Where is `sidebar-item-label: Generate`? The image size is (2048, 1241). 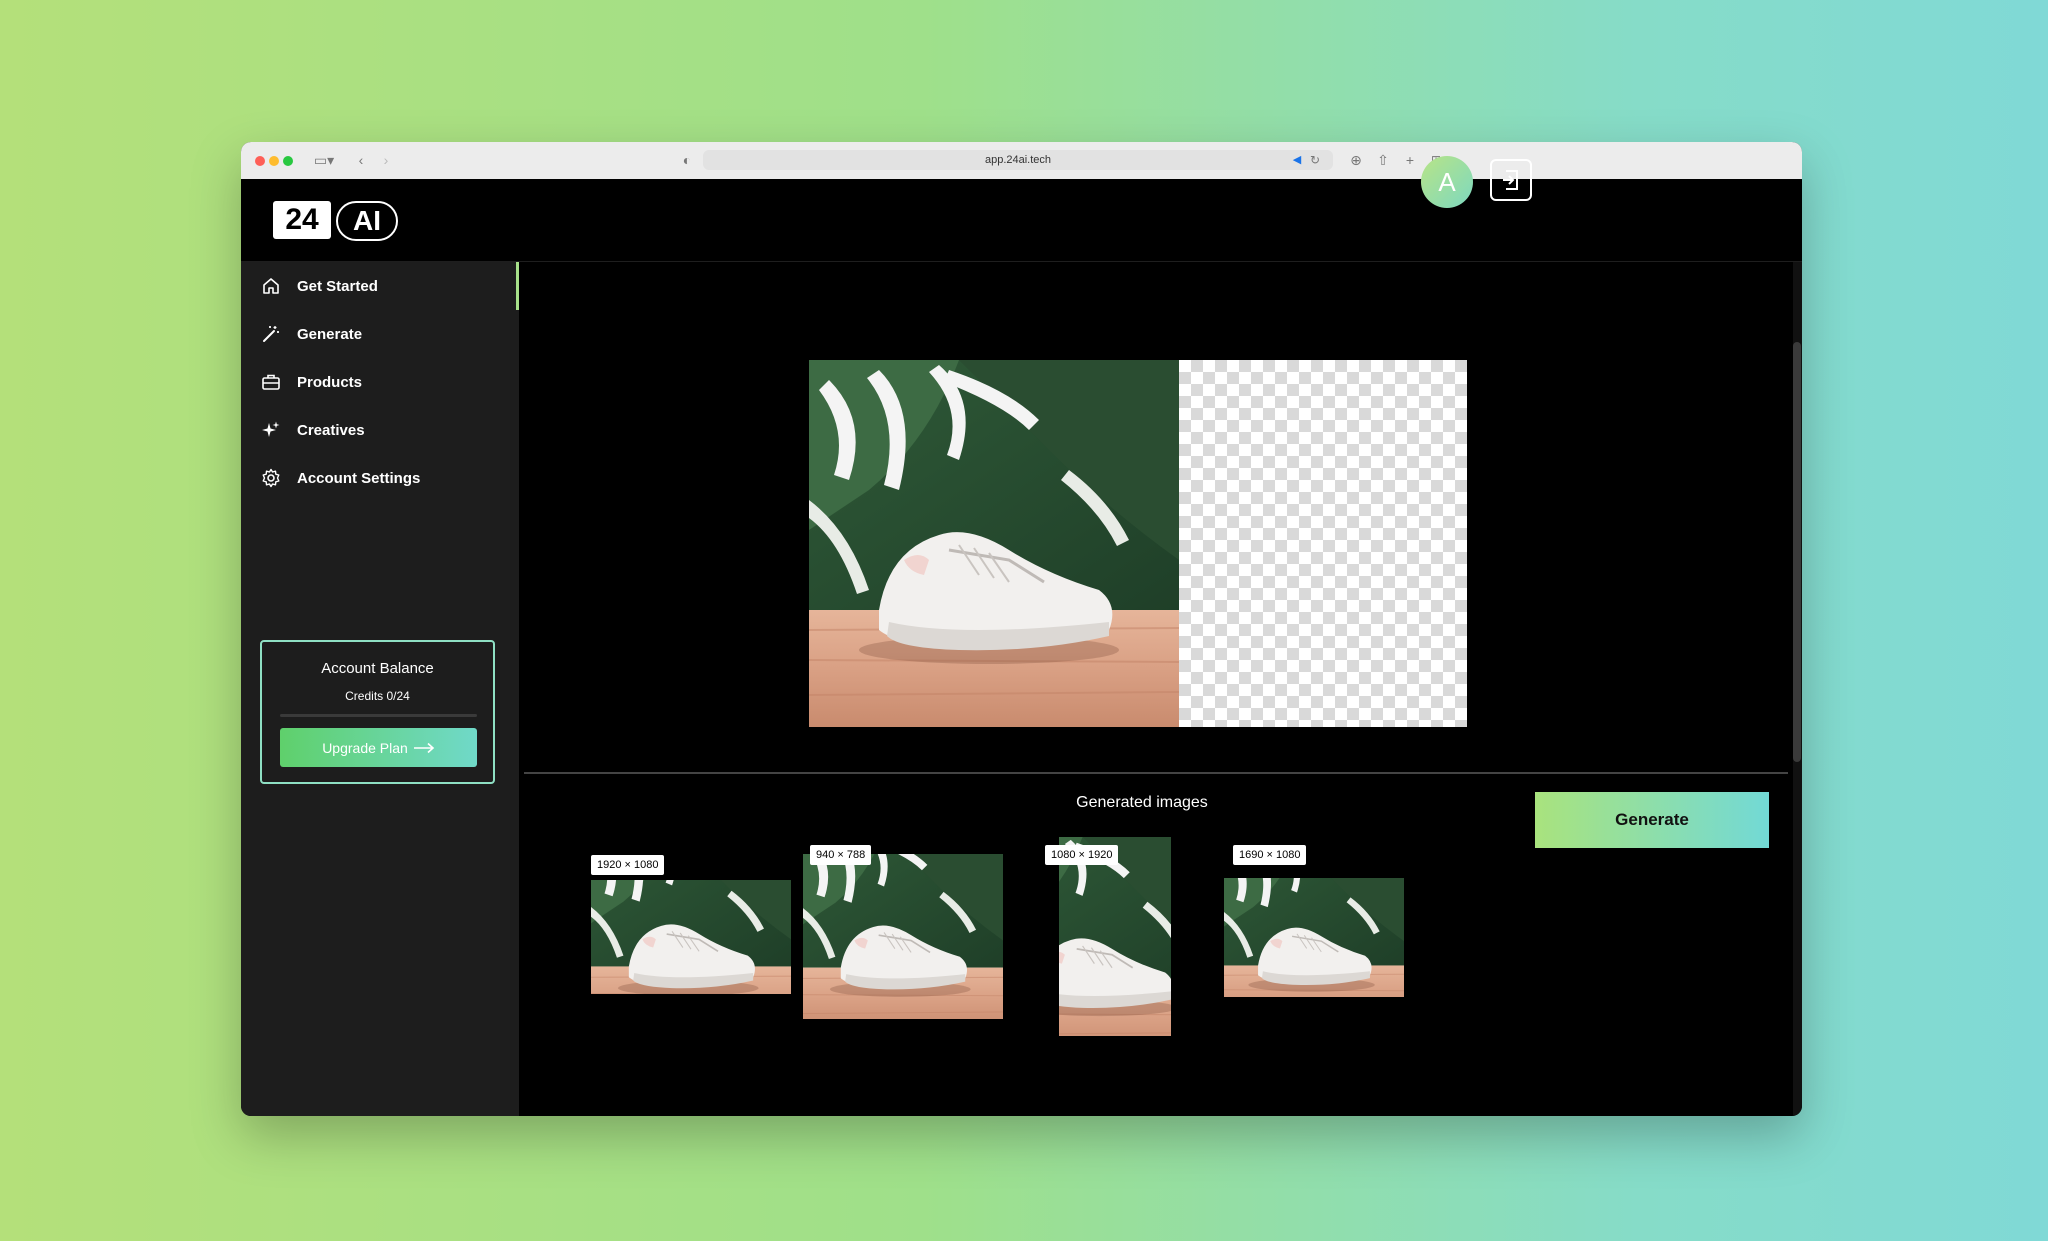
sidebar-item-label: Generate is located at coordinates (330, 334).